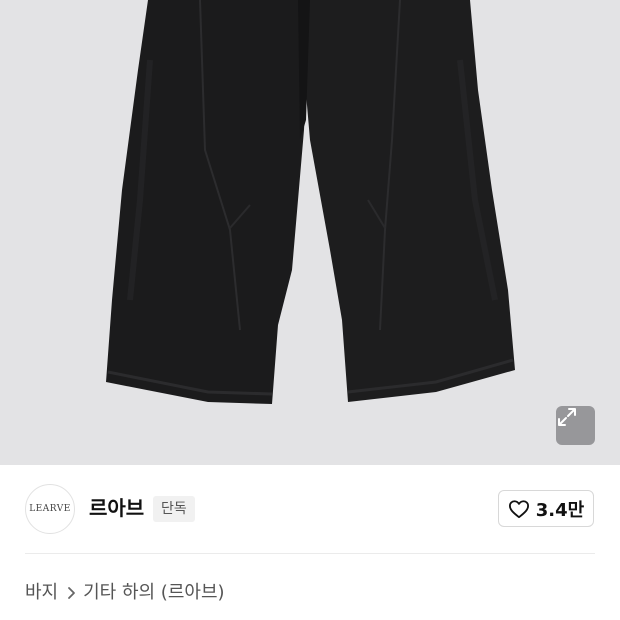  I want to click on brand-logo-text: LEARVE, so click(50, 509).